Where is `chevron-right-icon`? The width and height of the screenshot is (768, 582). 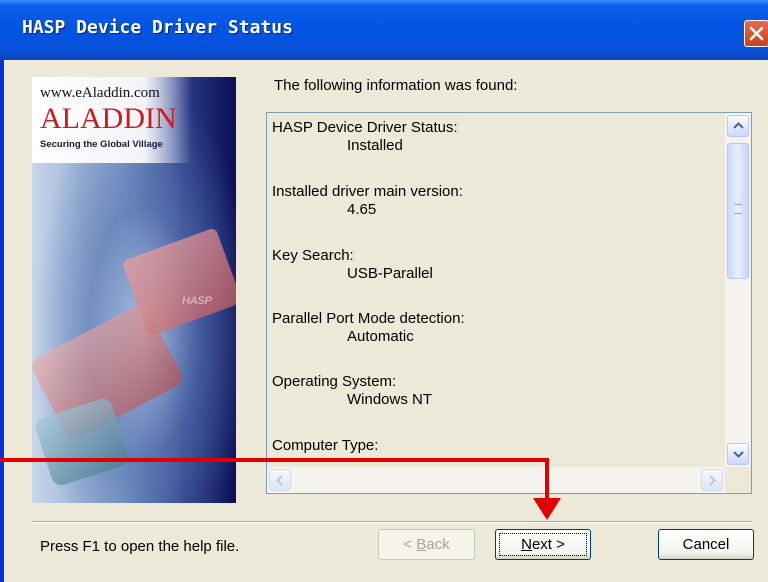
chevron-right-icon is located at coordinates (712, 480).